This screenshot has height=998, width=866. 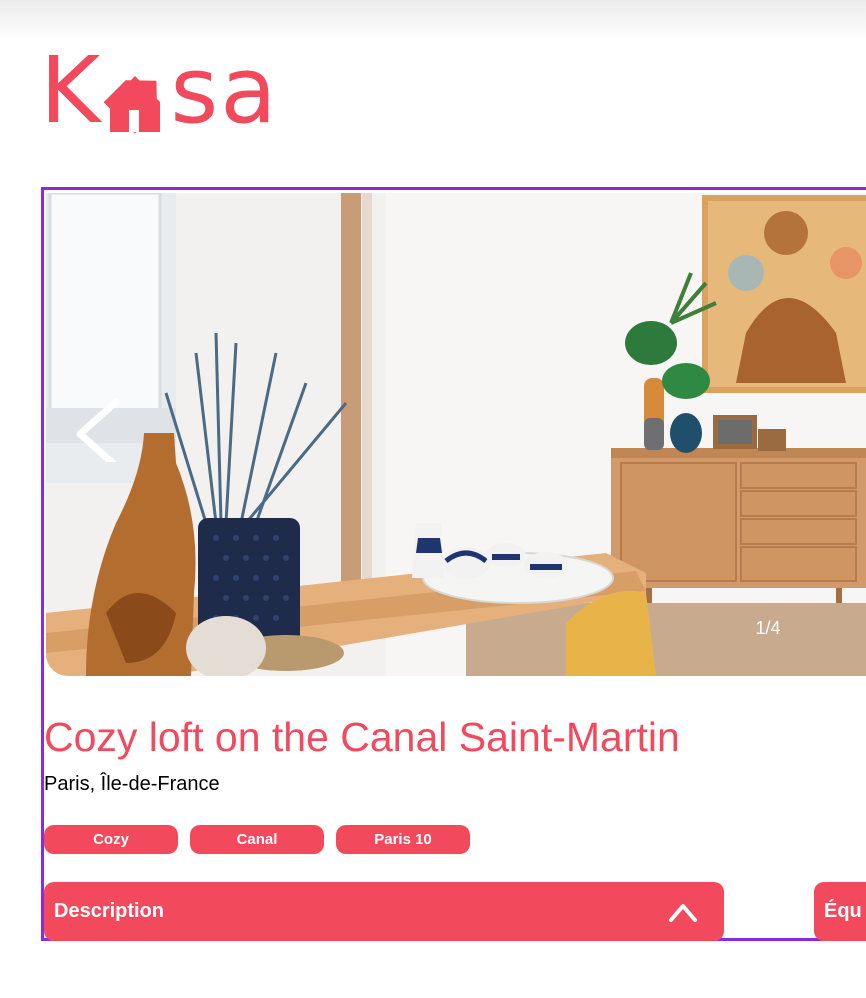 I want to click on description-label: Description, so click(x=109, y=911).